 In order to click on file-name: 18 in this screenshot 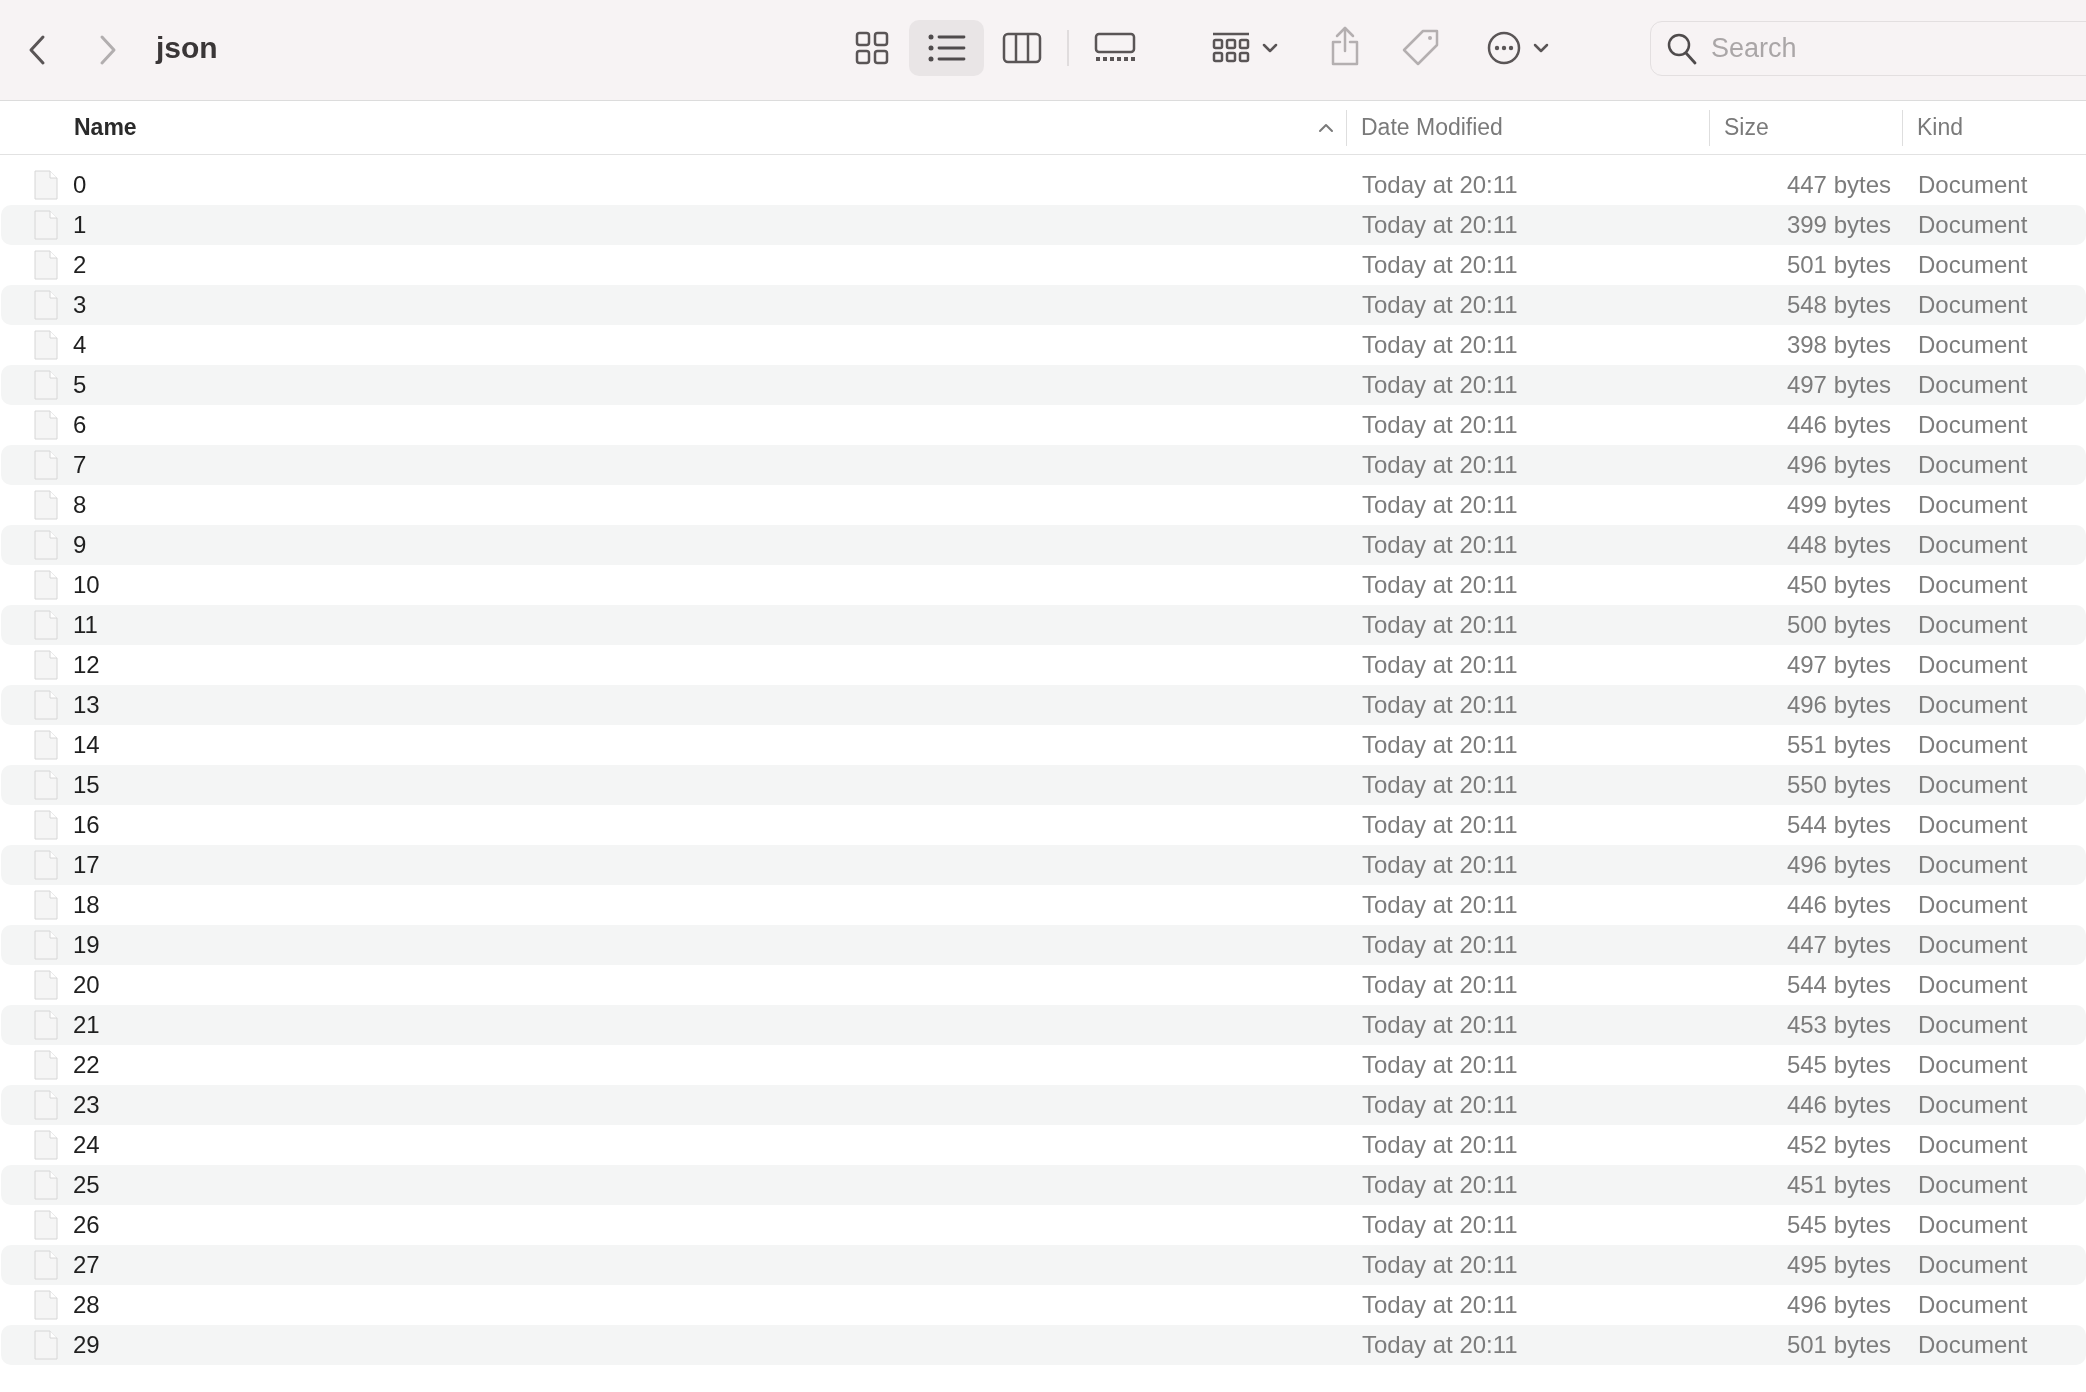, I will do `click(86, 905)`.